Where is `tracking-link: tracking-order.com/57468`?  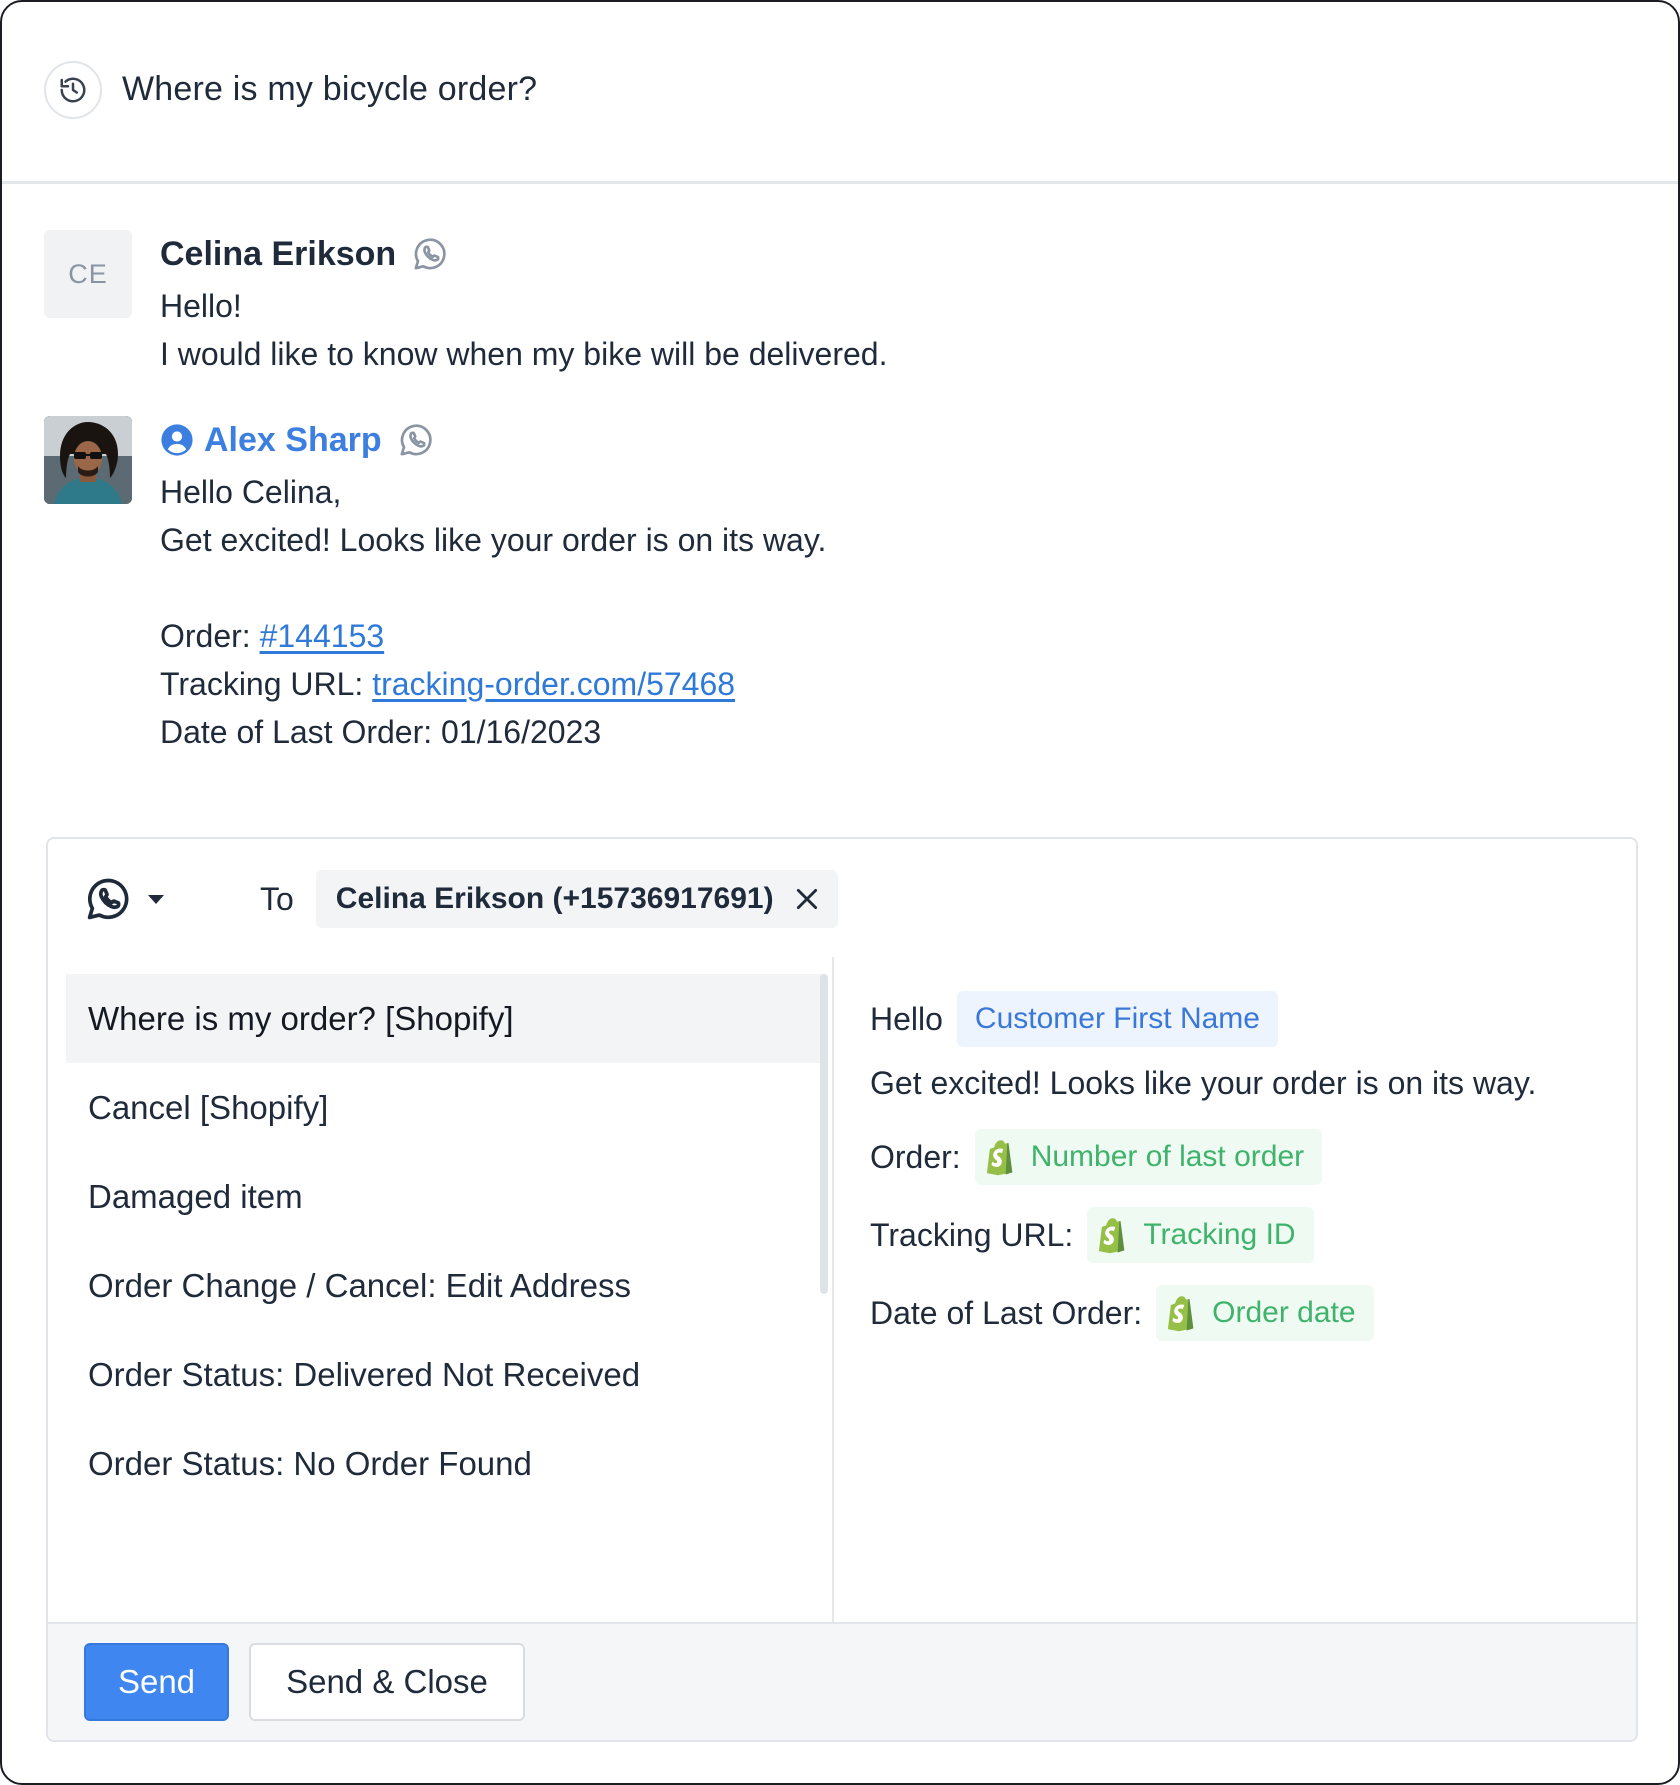
tracking-link: tracking-order.com/57468 is located at coordinates (553, 684).